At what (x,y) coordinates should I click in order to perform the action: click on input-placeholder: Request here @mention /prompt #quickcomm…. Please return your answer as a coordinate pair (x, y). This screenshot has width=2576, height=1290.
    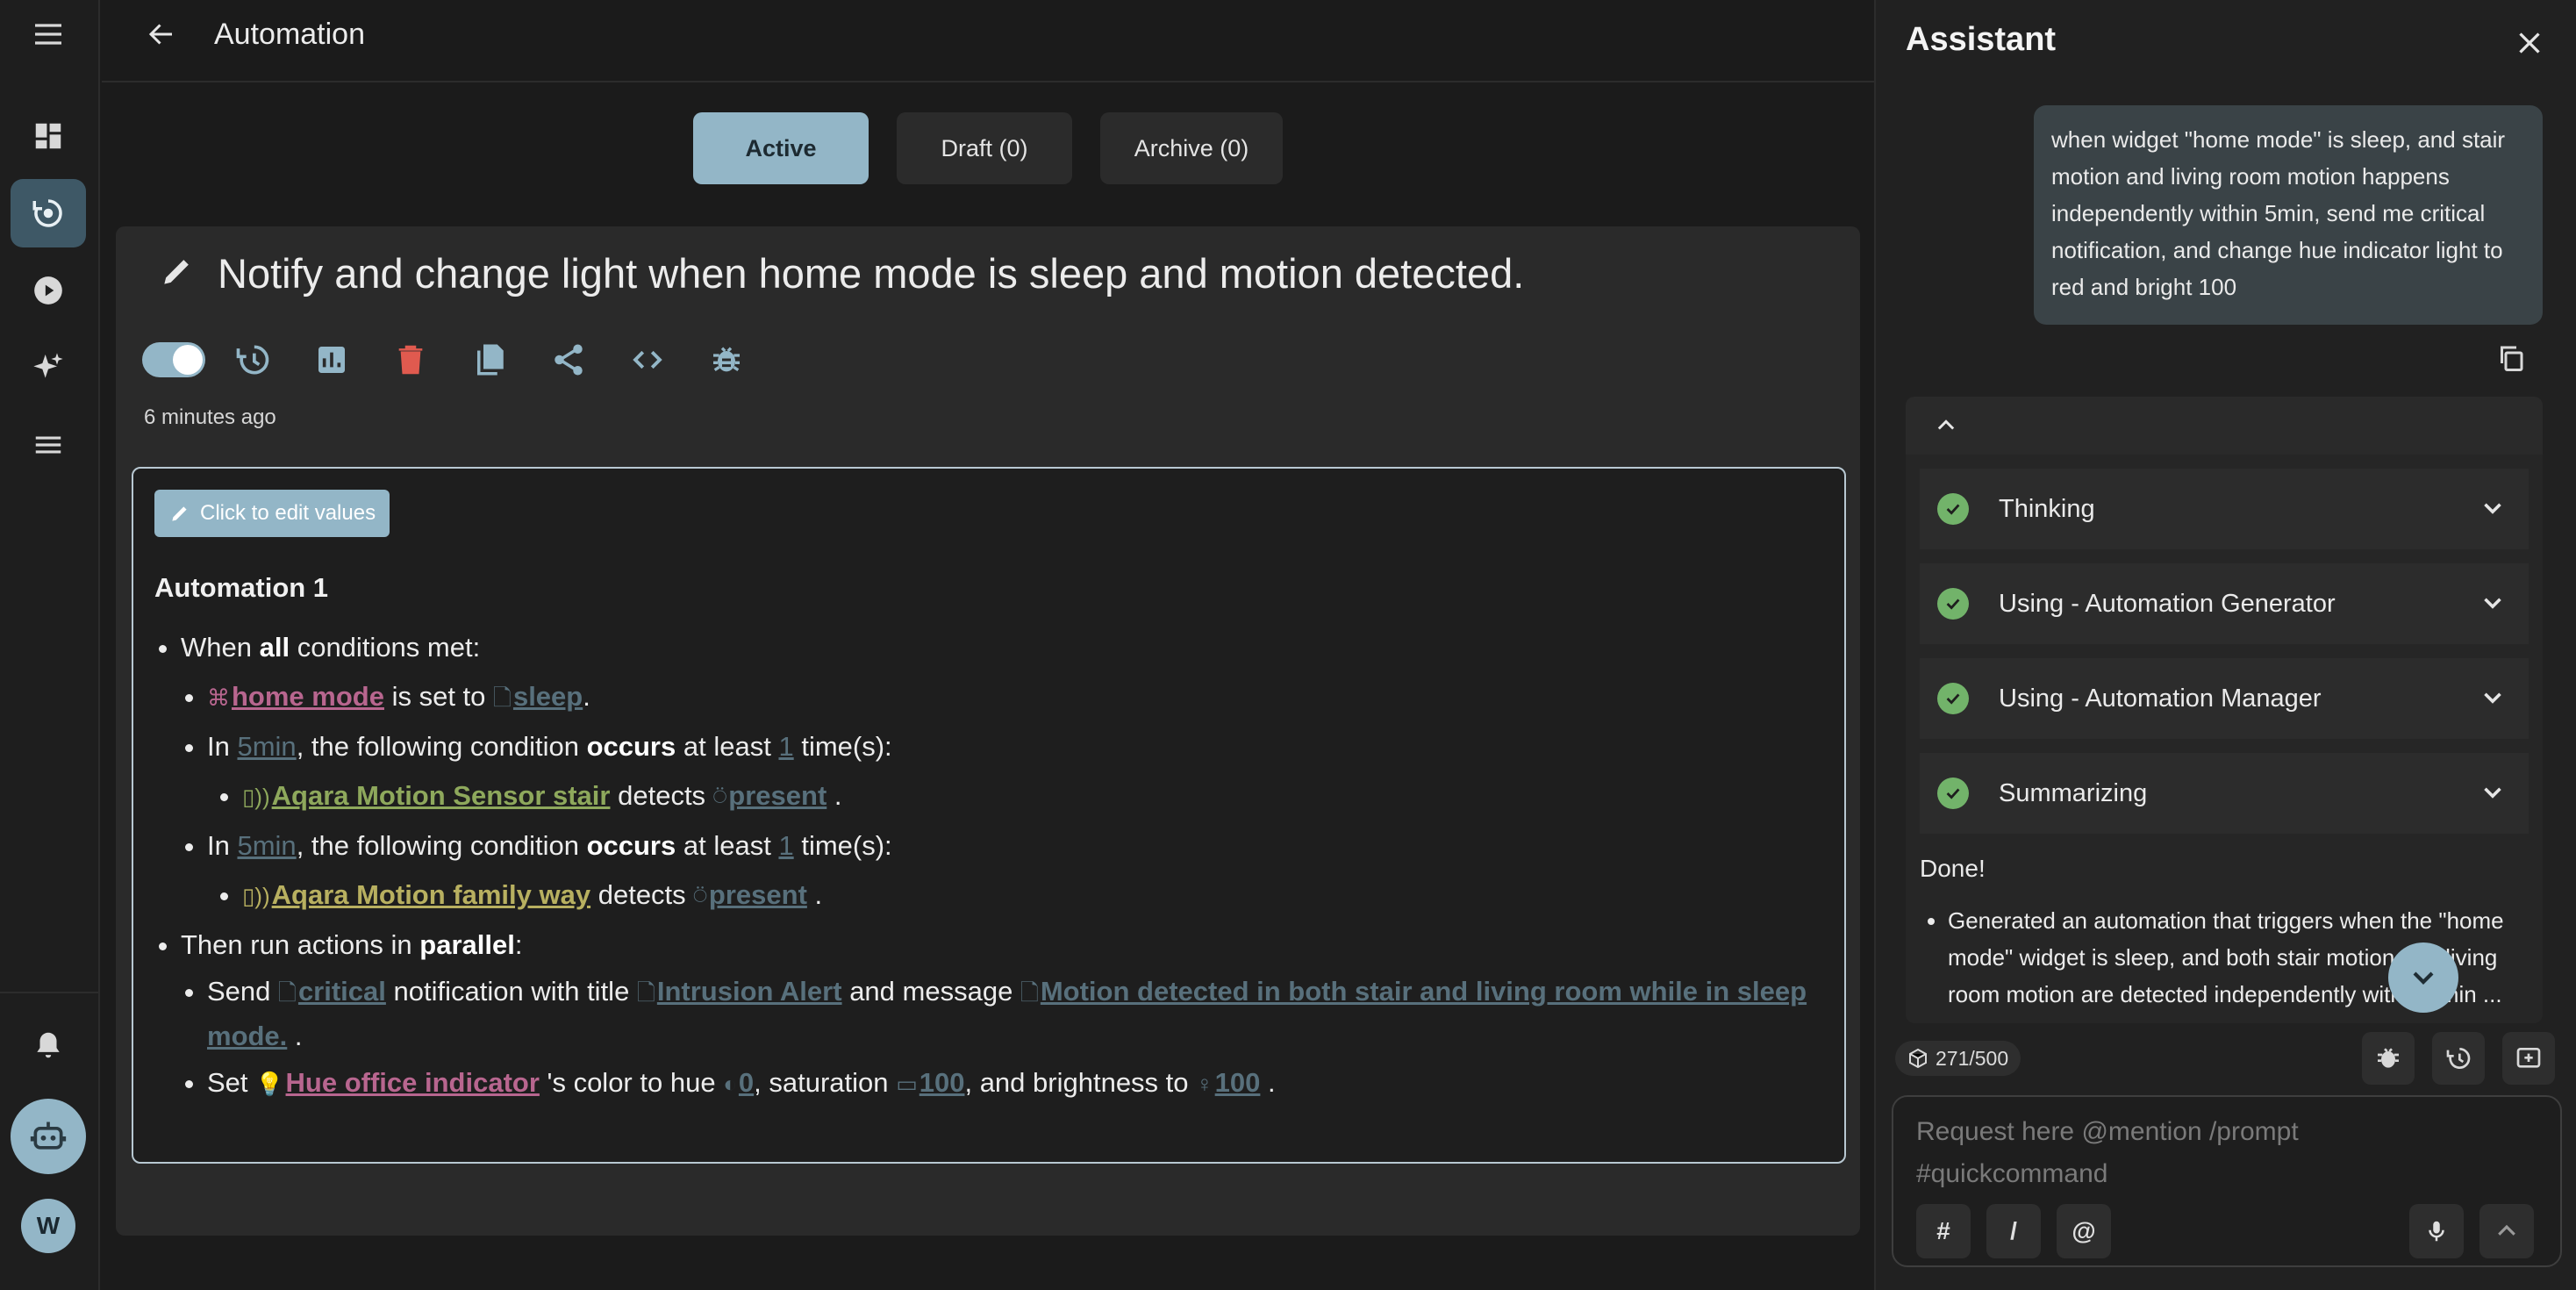
    Looking at the image, I should click on (2107, 1152).